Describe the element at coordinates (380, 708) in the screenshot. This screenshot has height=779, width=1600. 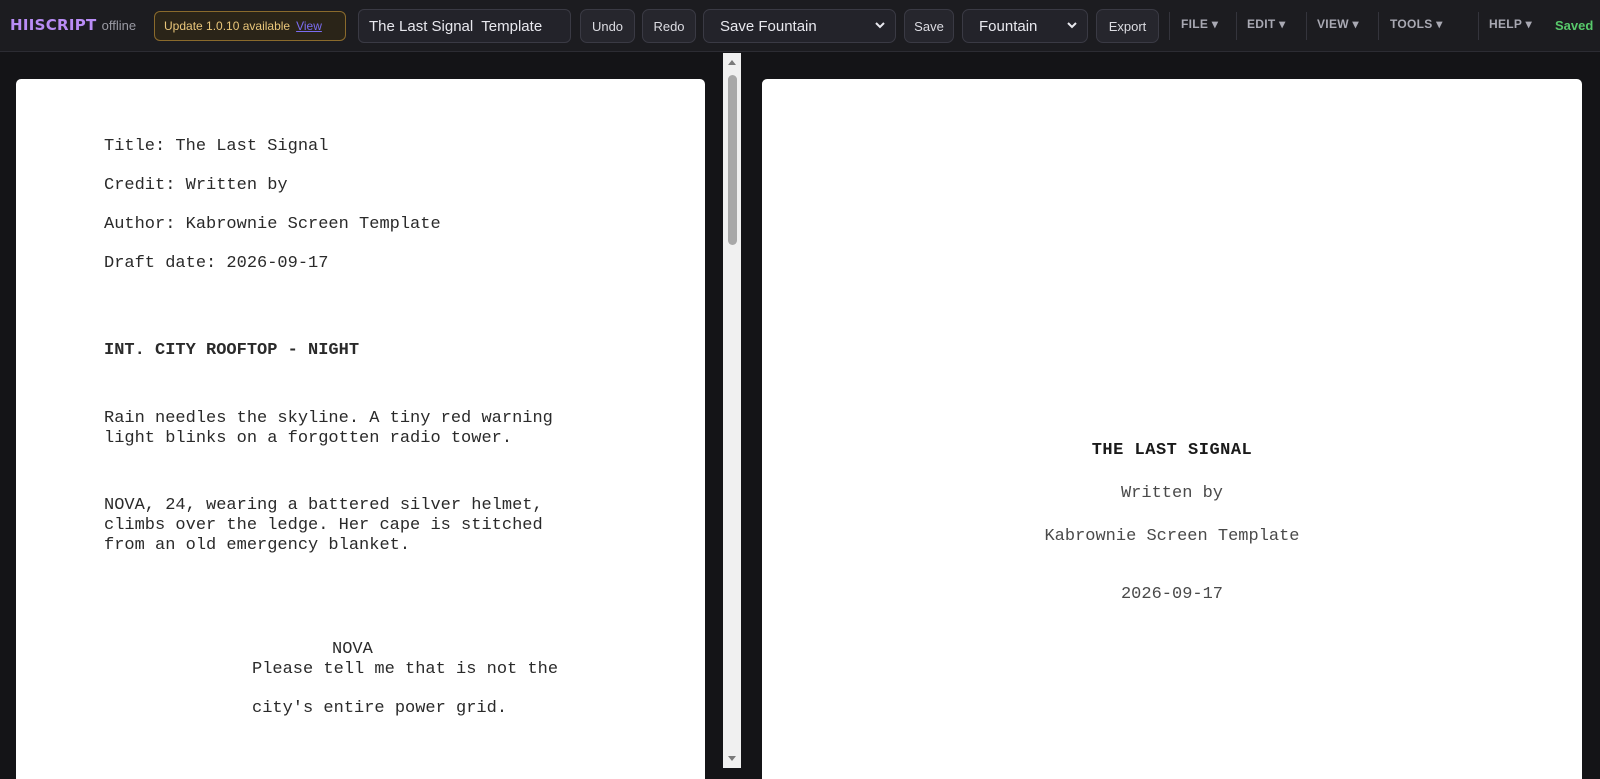
I see `dialogue-line: city's entire power grid.` at that location.